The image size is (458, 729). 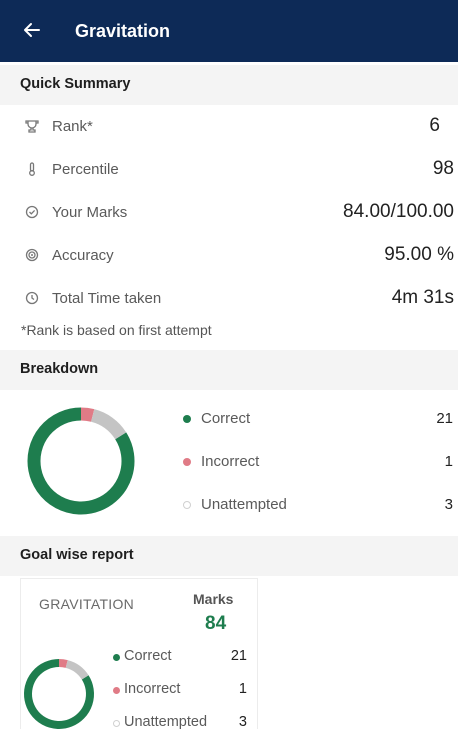 I want to click on breakdown-legend-correct: Correct 21, so click(x=229, y=420).